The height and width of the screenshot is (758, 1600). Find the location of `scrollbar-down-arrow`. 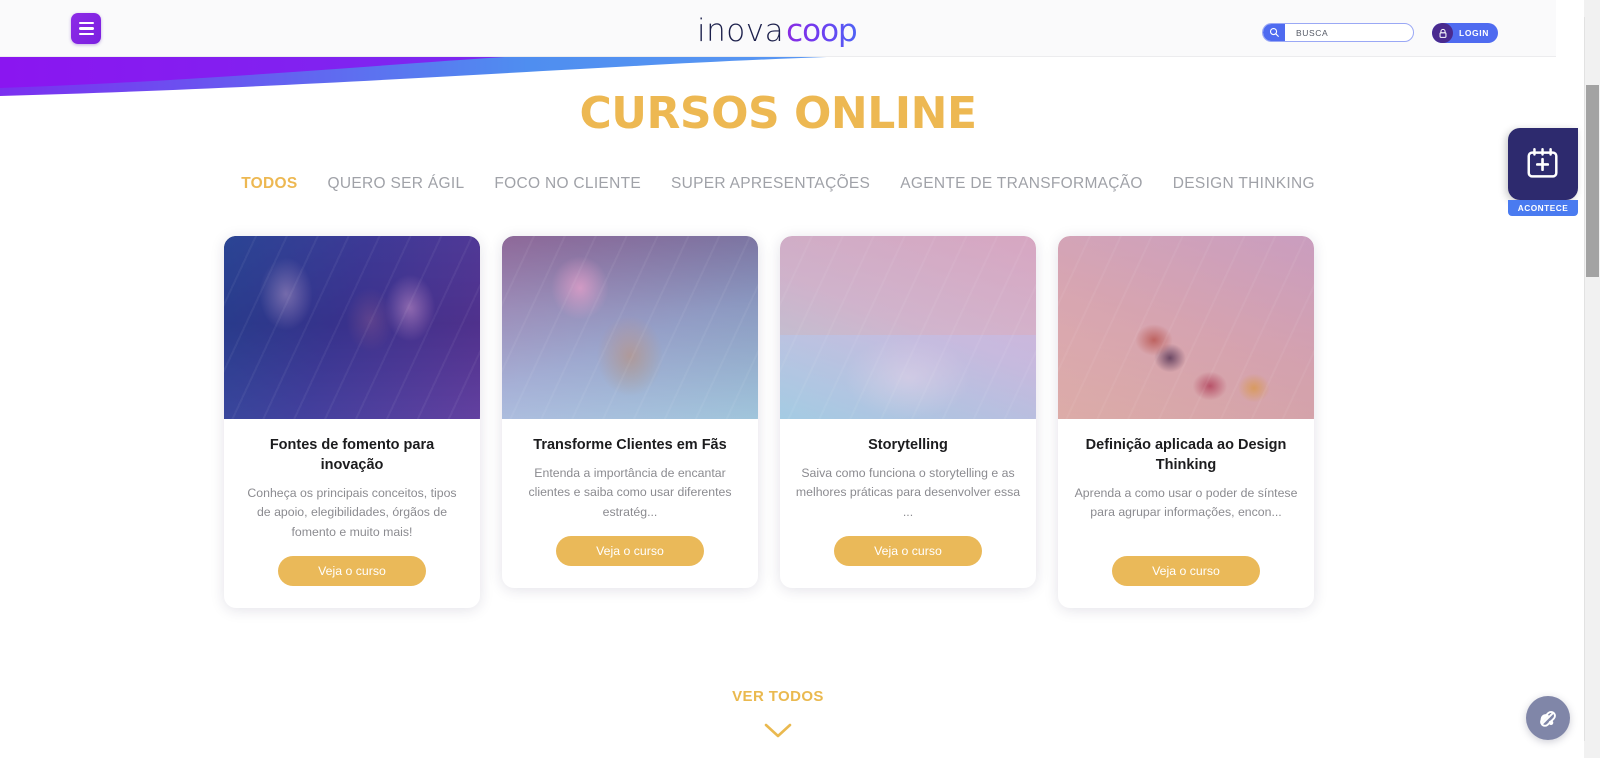

scrollbar-down-arrow is located at coordinates (1592, 749).